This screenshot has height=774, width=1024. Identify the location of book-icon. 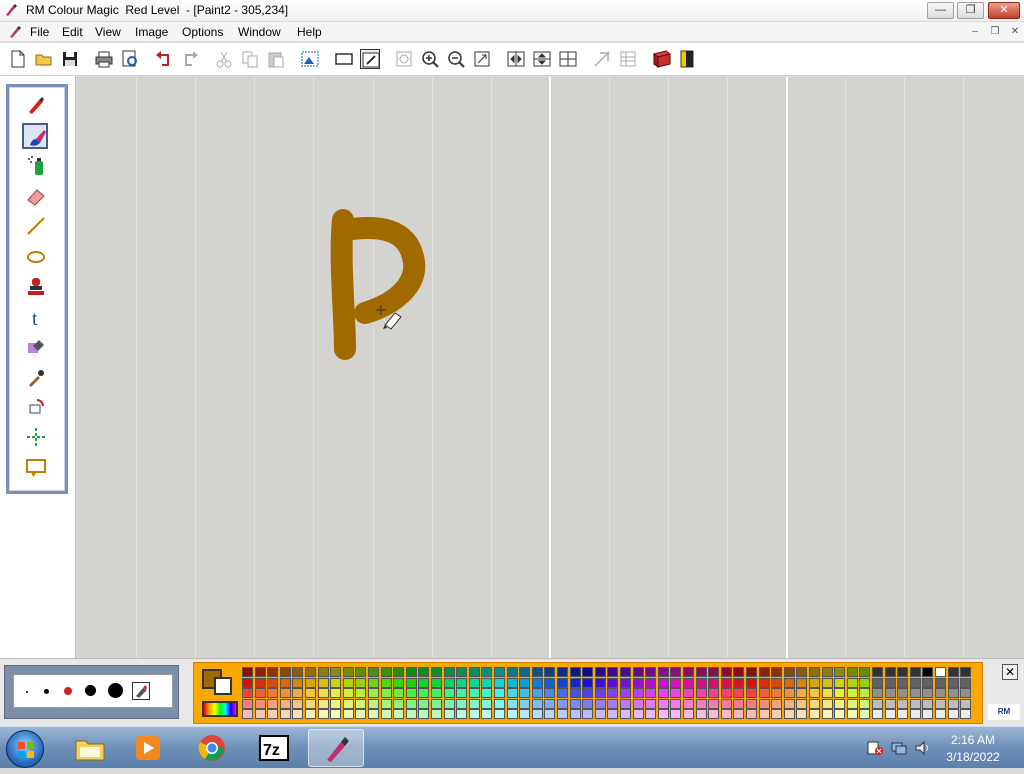
(662, 59).